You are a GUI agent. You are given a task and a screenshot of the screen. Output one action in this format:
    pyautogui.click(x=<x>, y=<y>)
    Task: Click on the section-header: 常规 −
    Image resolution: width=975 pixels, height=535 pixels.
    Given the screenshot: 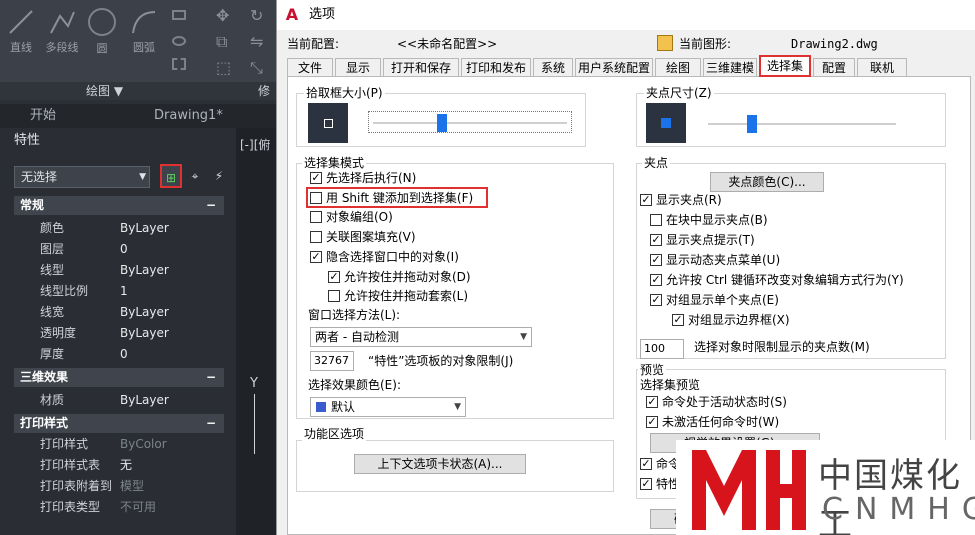 What is the action you would take?
    pyautogui.click(x=119, y=205)
    